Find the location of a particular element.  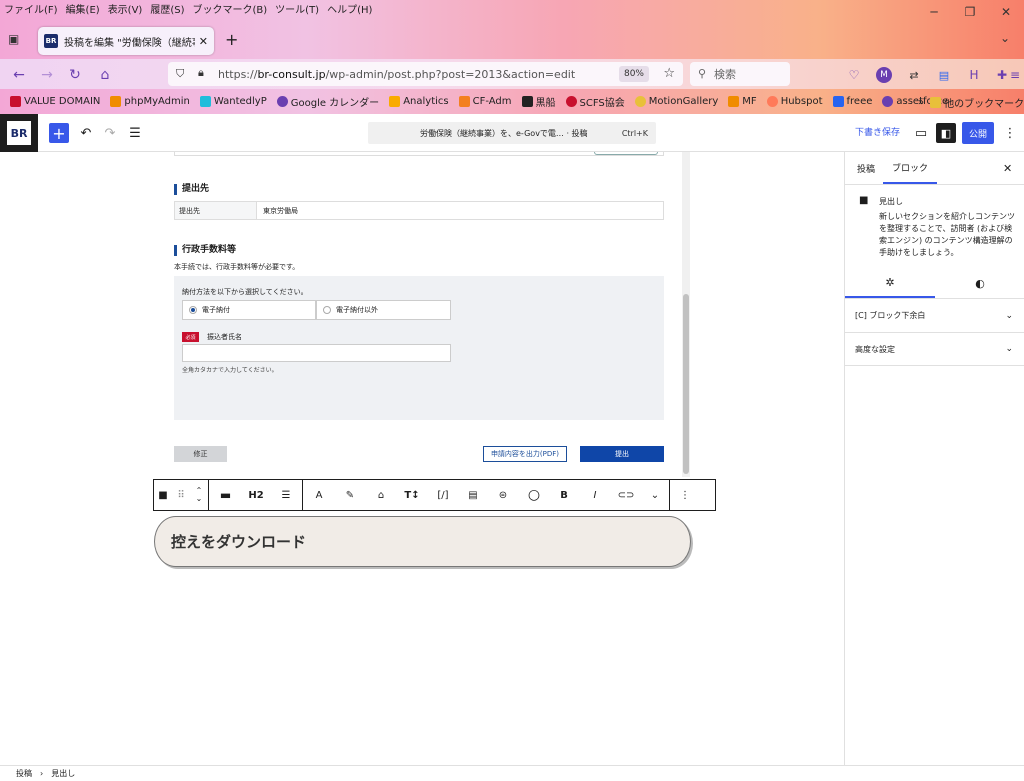

lock-icon: 🔒︎ is located at coordinates (201, 73).